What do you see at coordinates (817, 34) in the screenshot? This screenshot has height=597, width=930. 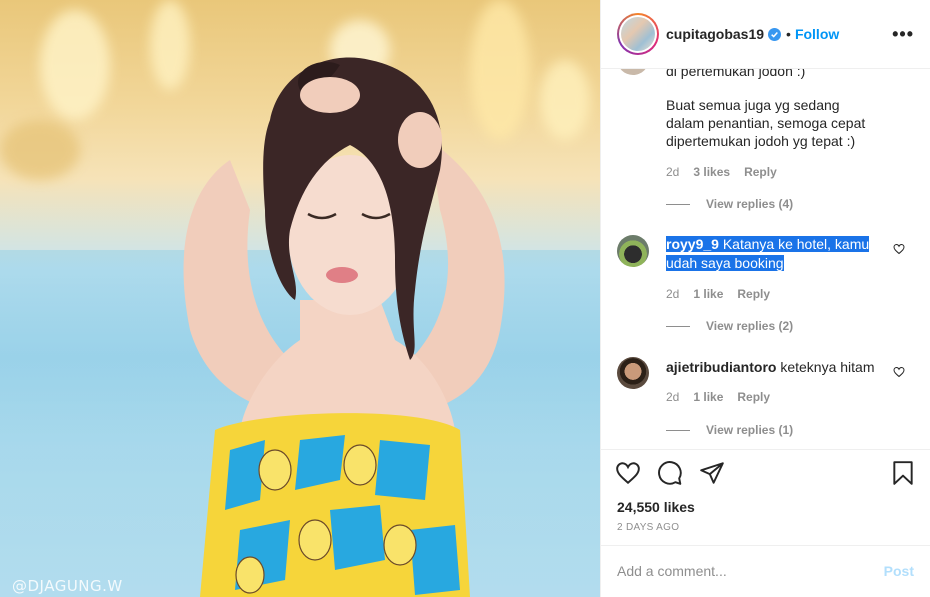 I see `follow-button: Follow` at bounding box center [817, 34].